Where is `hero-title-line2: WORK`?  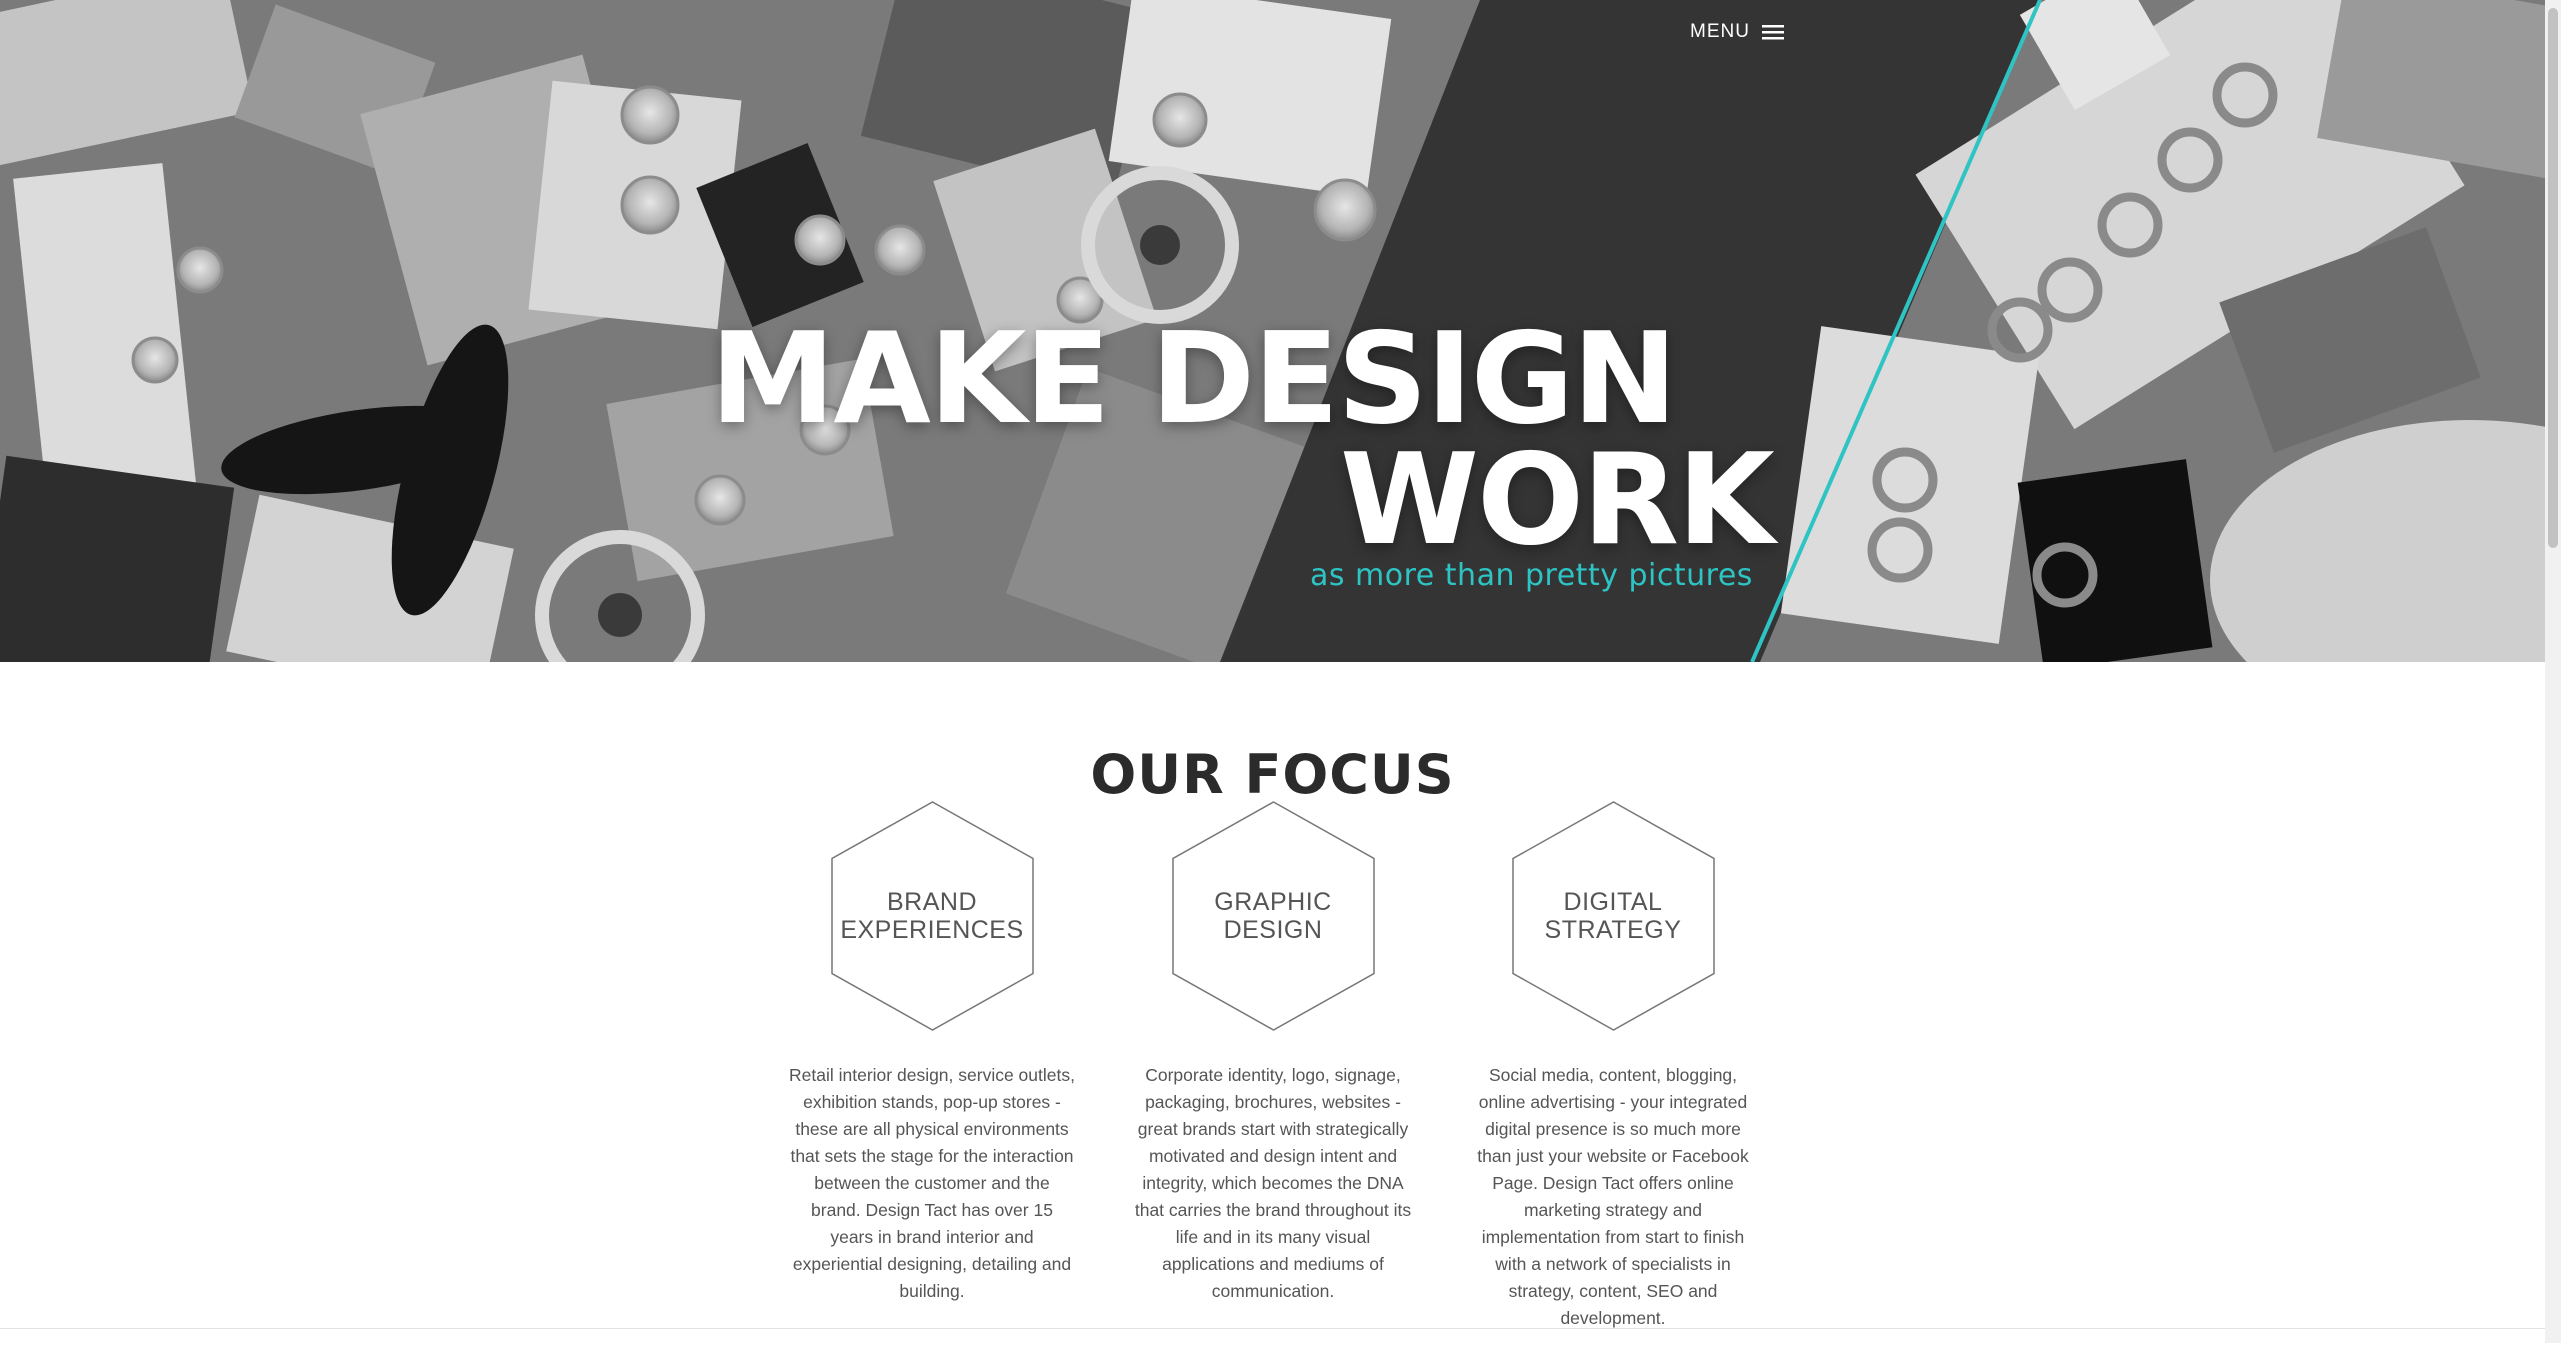
hero-title-line2: WORK is located at coordinates (1557, 499).